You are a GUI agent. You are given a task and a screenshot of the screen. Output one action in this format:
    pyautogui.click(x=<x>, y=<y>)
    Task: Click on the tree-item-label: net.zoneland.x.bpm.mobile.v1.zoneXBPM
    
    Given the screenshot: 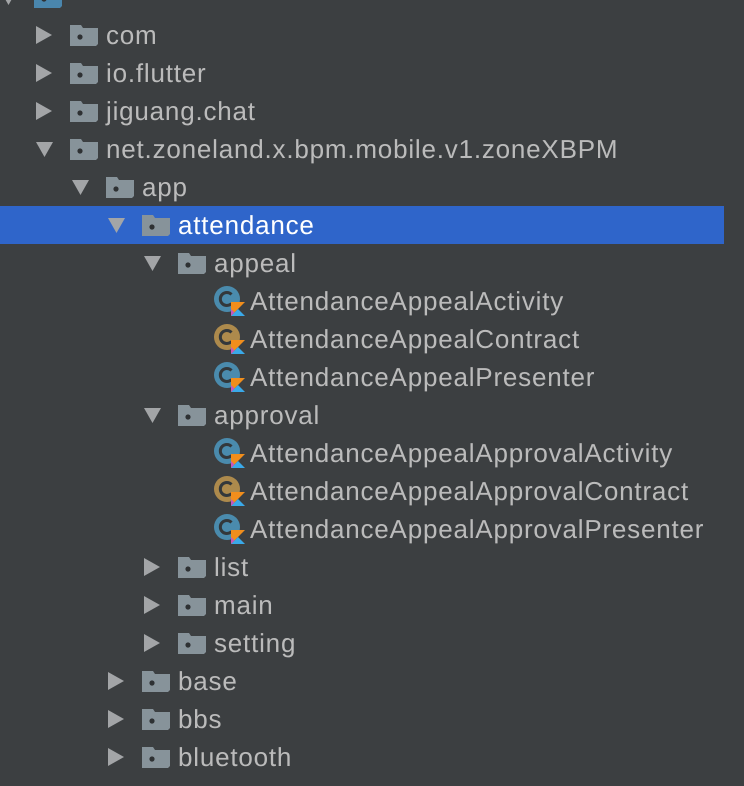 What is the action you would take?
    pyautogui.click(x=362, y=149)
    